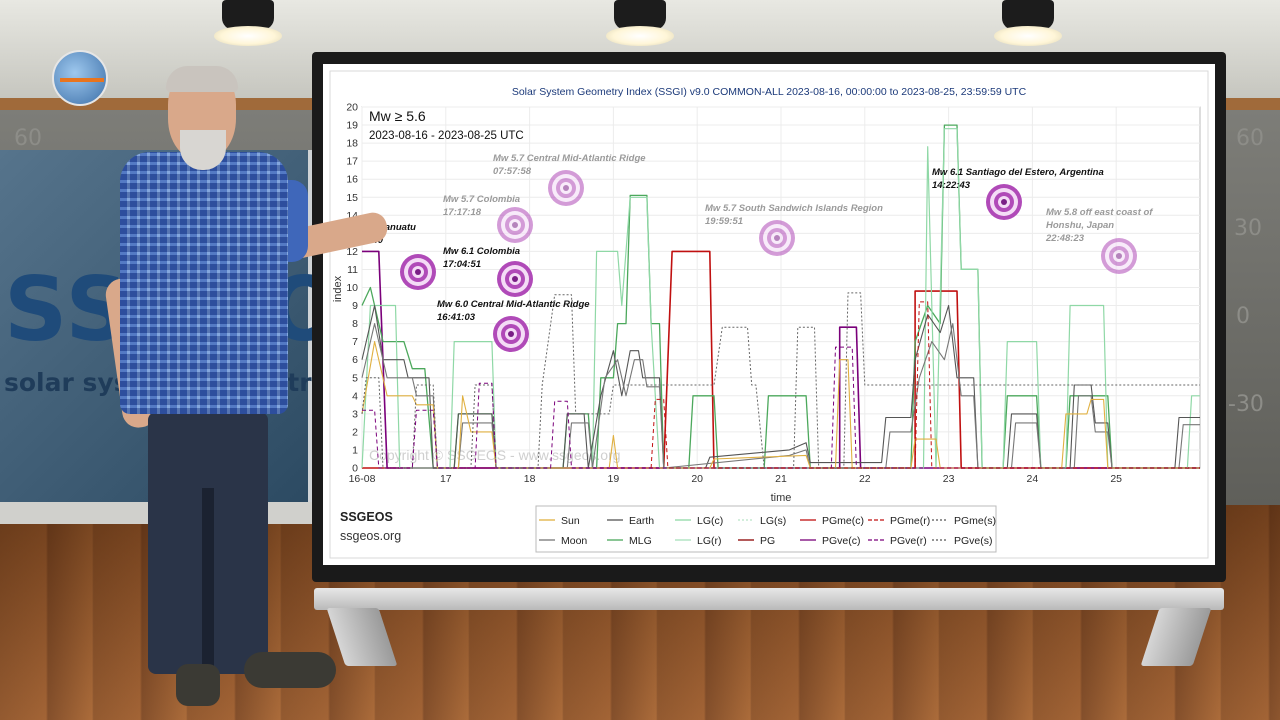 This screenshot has height=720, width=1280. I want to click on event-time: 19:59:51, so click(724, 221).